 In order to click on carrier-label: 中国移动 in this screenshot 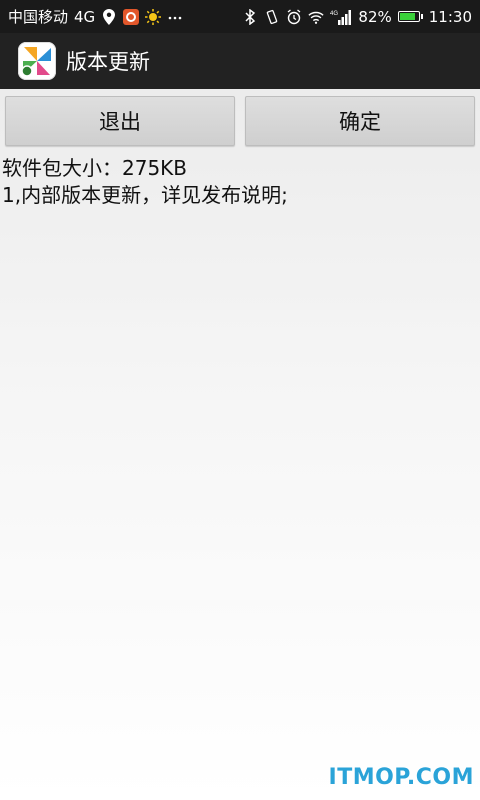, I will do `click(38, 17)`.